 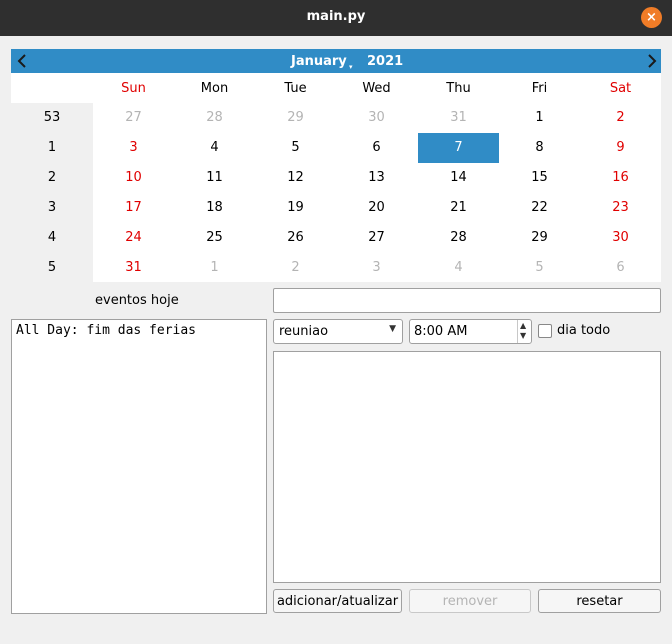 I want to click on chevron-down-icon: ▼, so click(x=392, y=329).